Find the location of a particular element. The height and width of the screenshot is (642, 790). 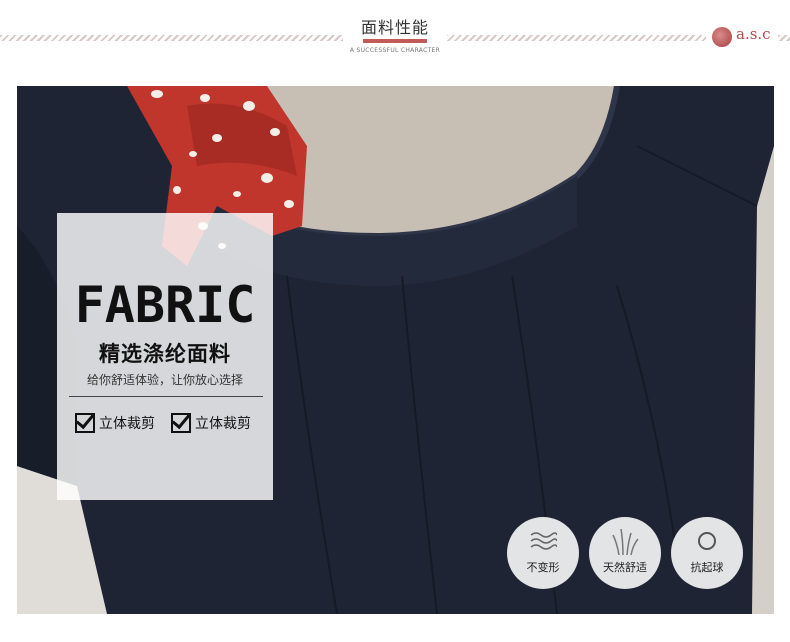

badge-label: 天然舒适 is located at coordinates (625, 567).